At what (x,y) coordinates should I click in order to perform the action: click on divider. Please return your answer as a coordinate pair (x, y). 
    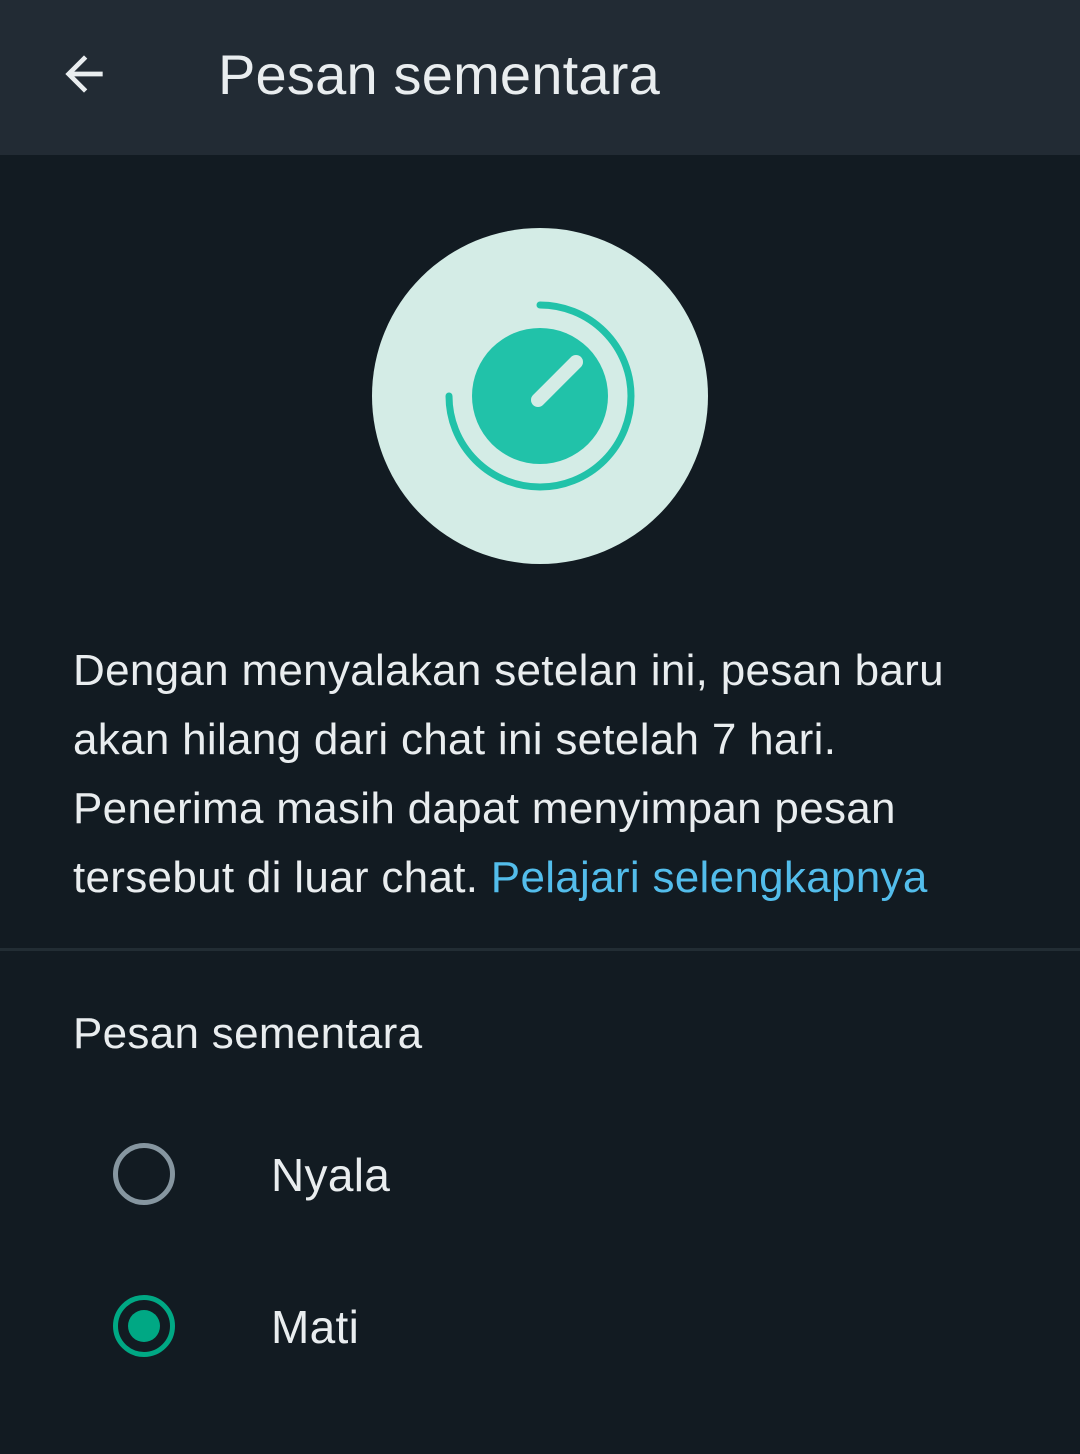
    Looking at the image, I should click on (540, 949).